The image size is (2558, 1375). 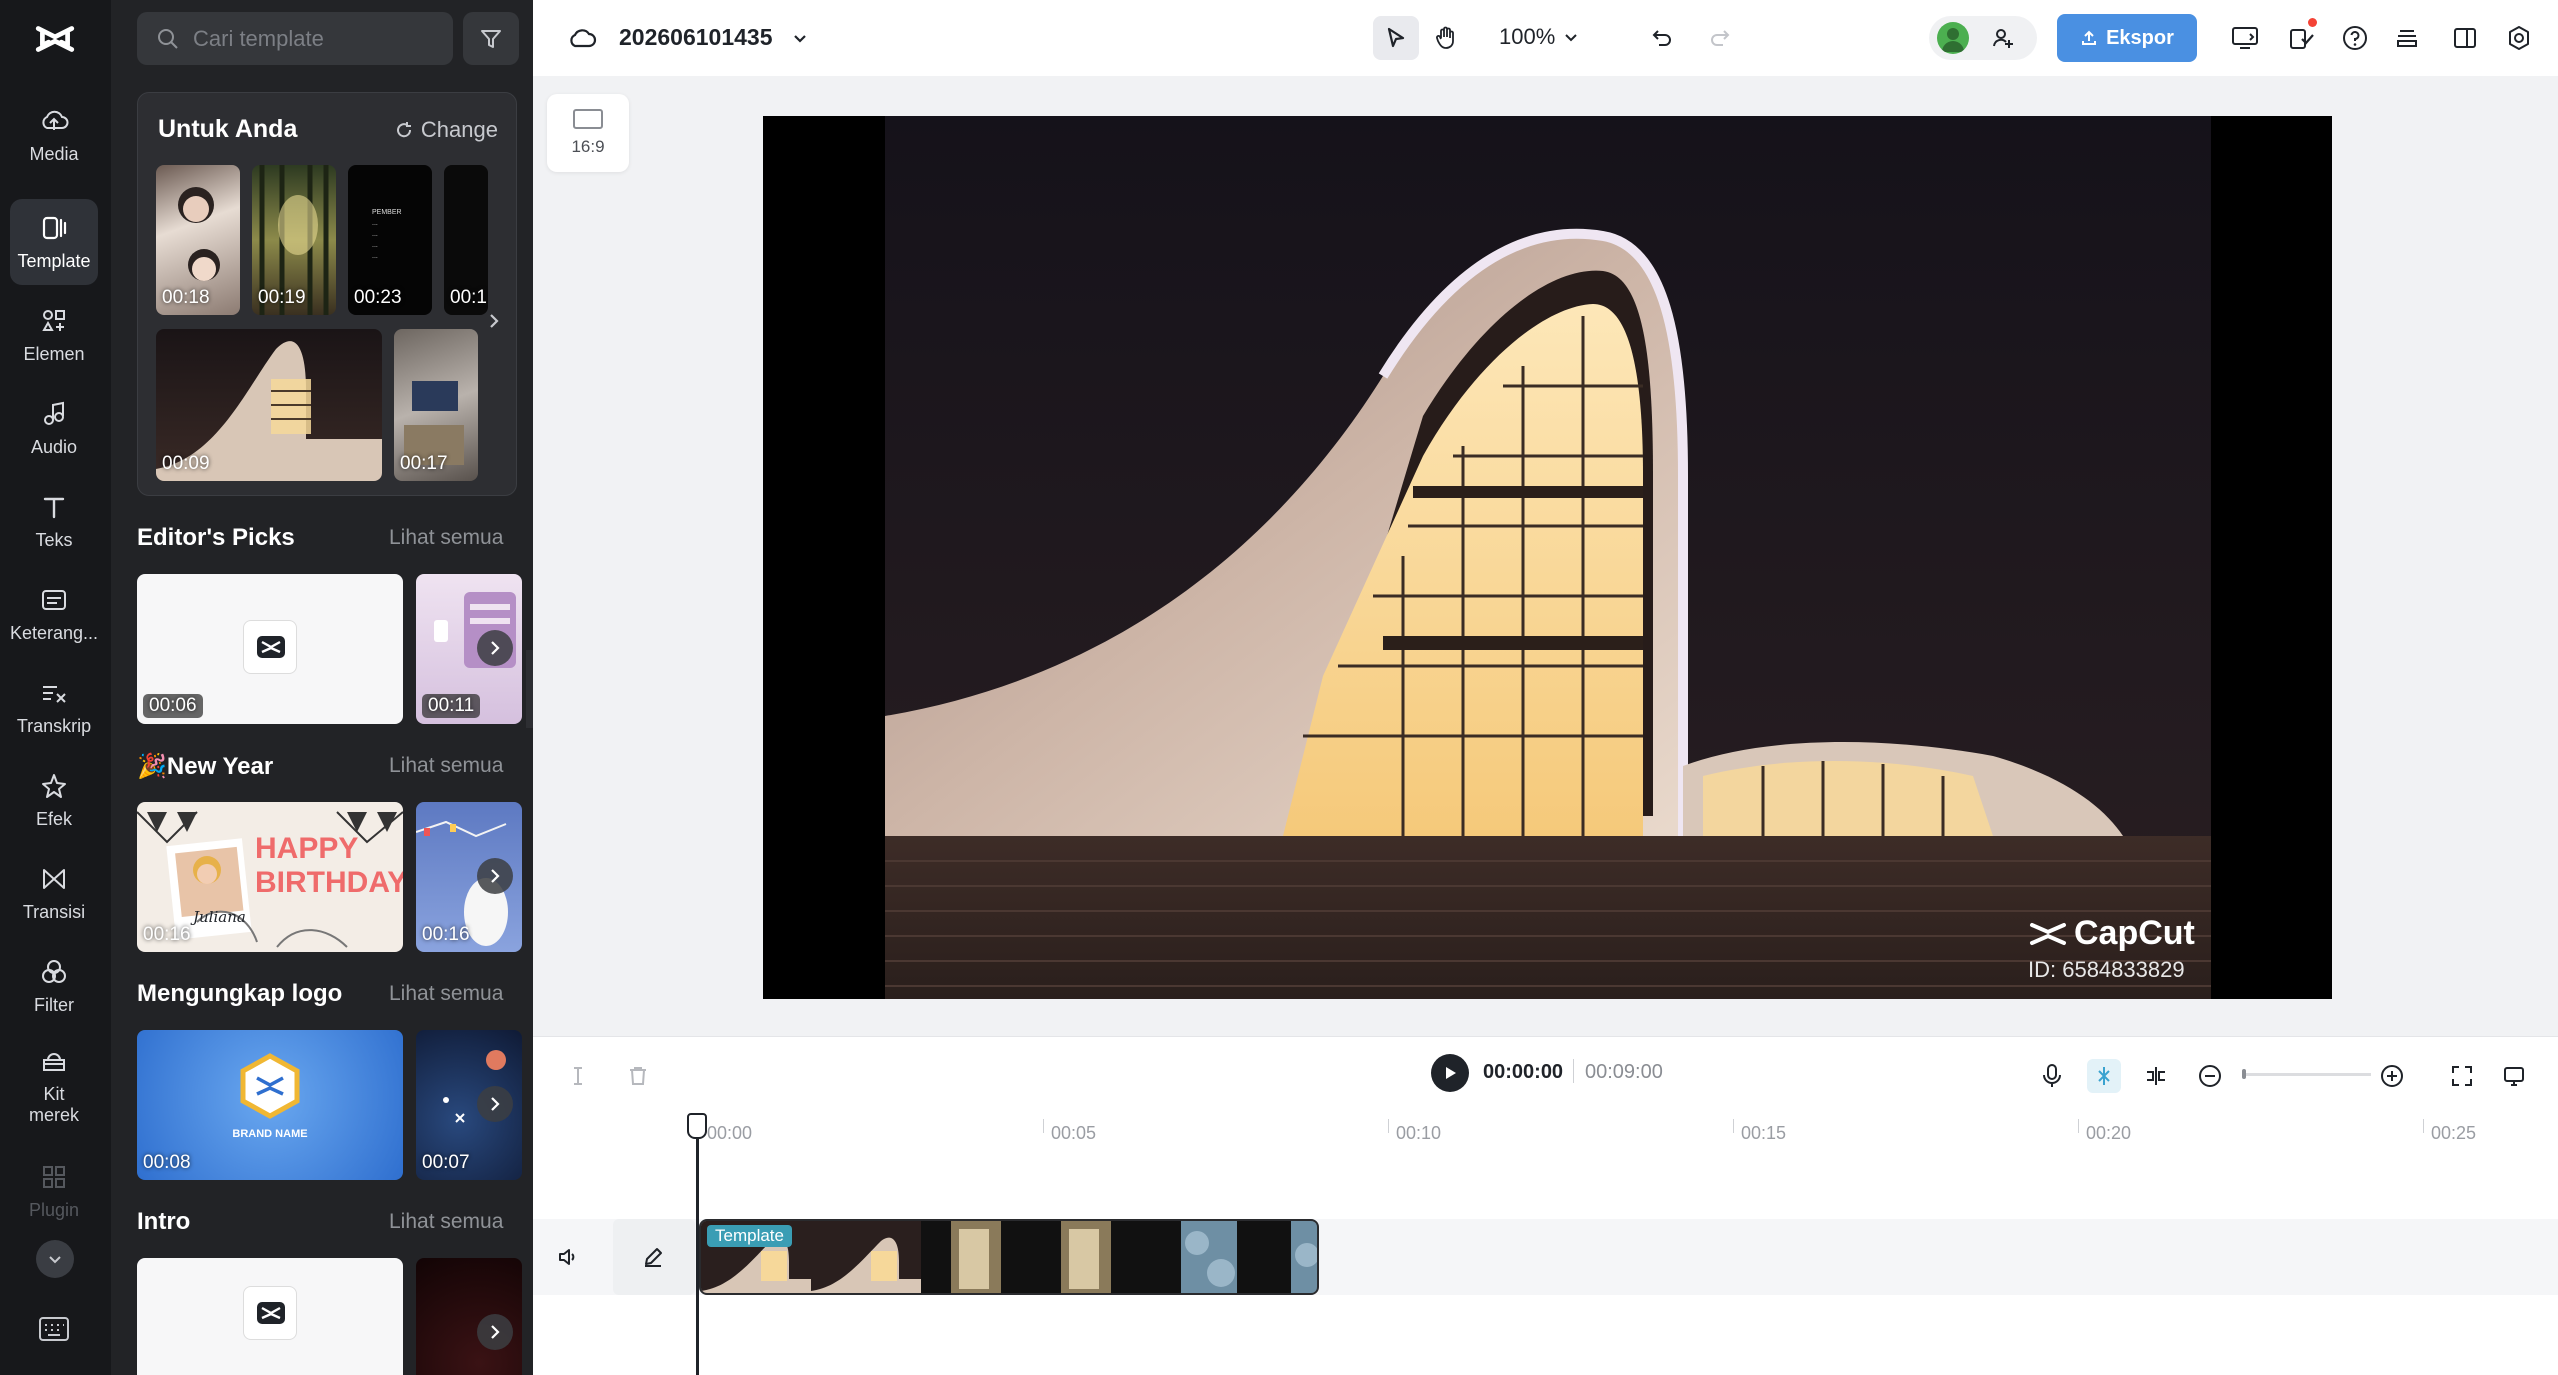 I want to click on minus-circle-icon, so click(x=2210, y=1076).